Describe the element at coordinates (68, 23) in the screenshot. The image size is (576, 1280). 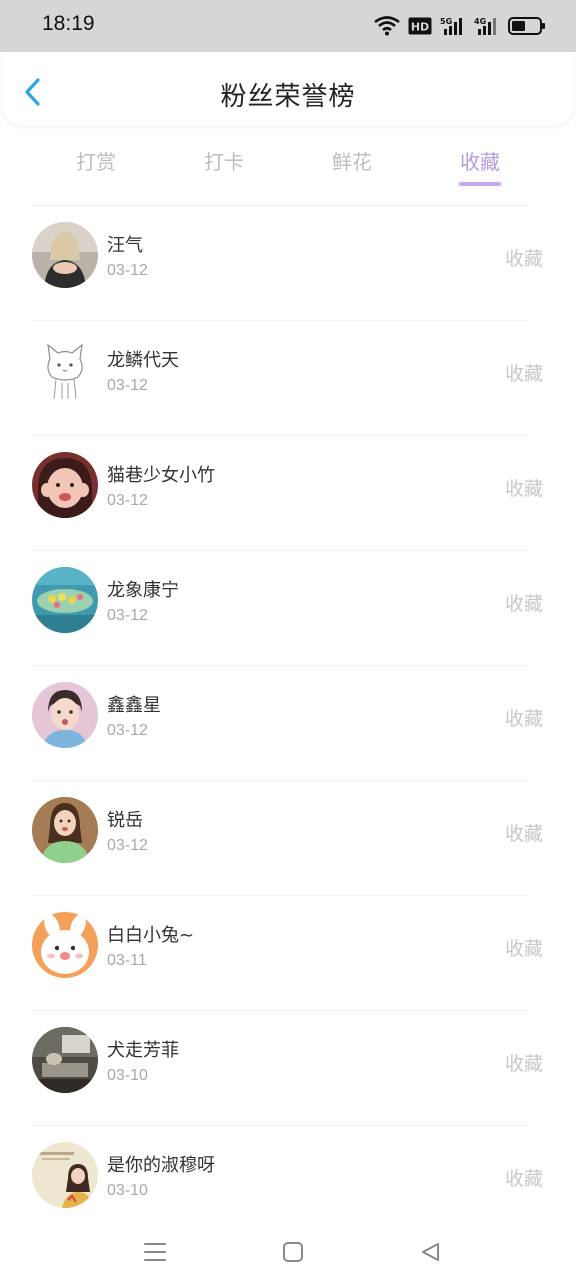
I see `status-time: 18:19` at that location.